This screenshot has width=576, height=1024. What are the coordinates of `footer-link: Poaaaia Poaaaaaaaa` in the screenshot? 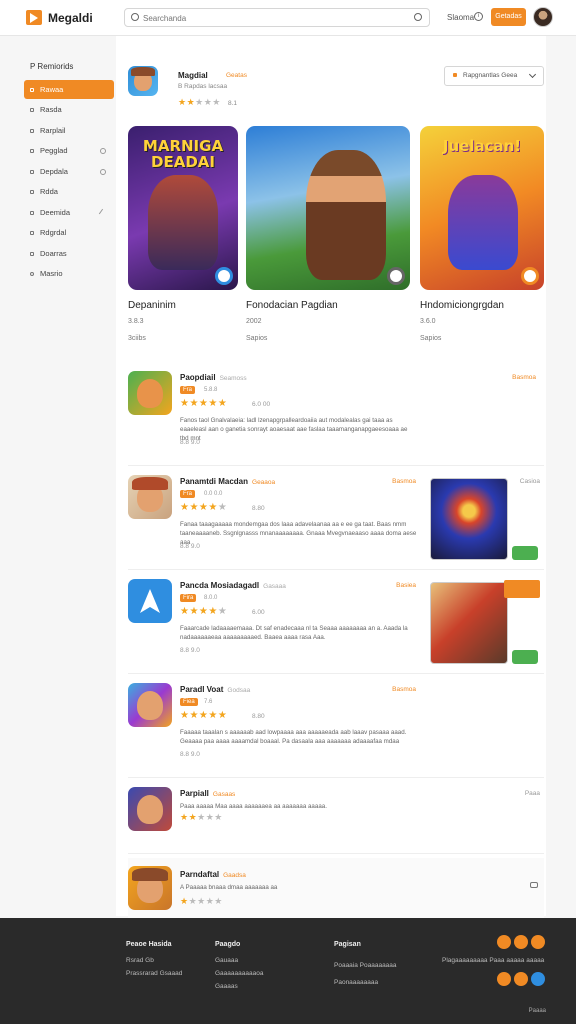 It's located at (365, 965).